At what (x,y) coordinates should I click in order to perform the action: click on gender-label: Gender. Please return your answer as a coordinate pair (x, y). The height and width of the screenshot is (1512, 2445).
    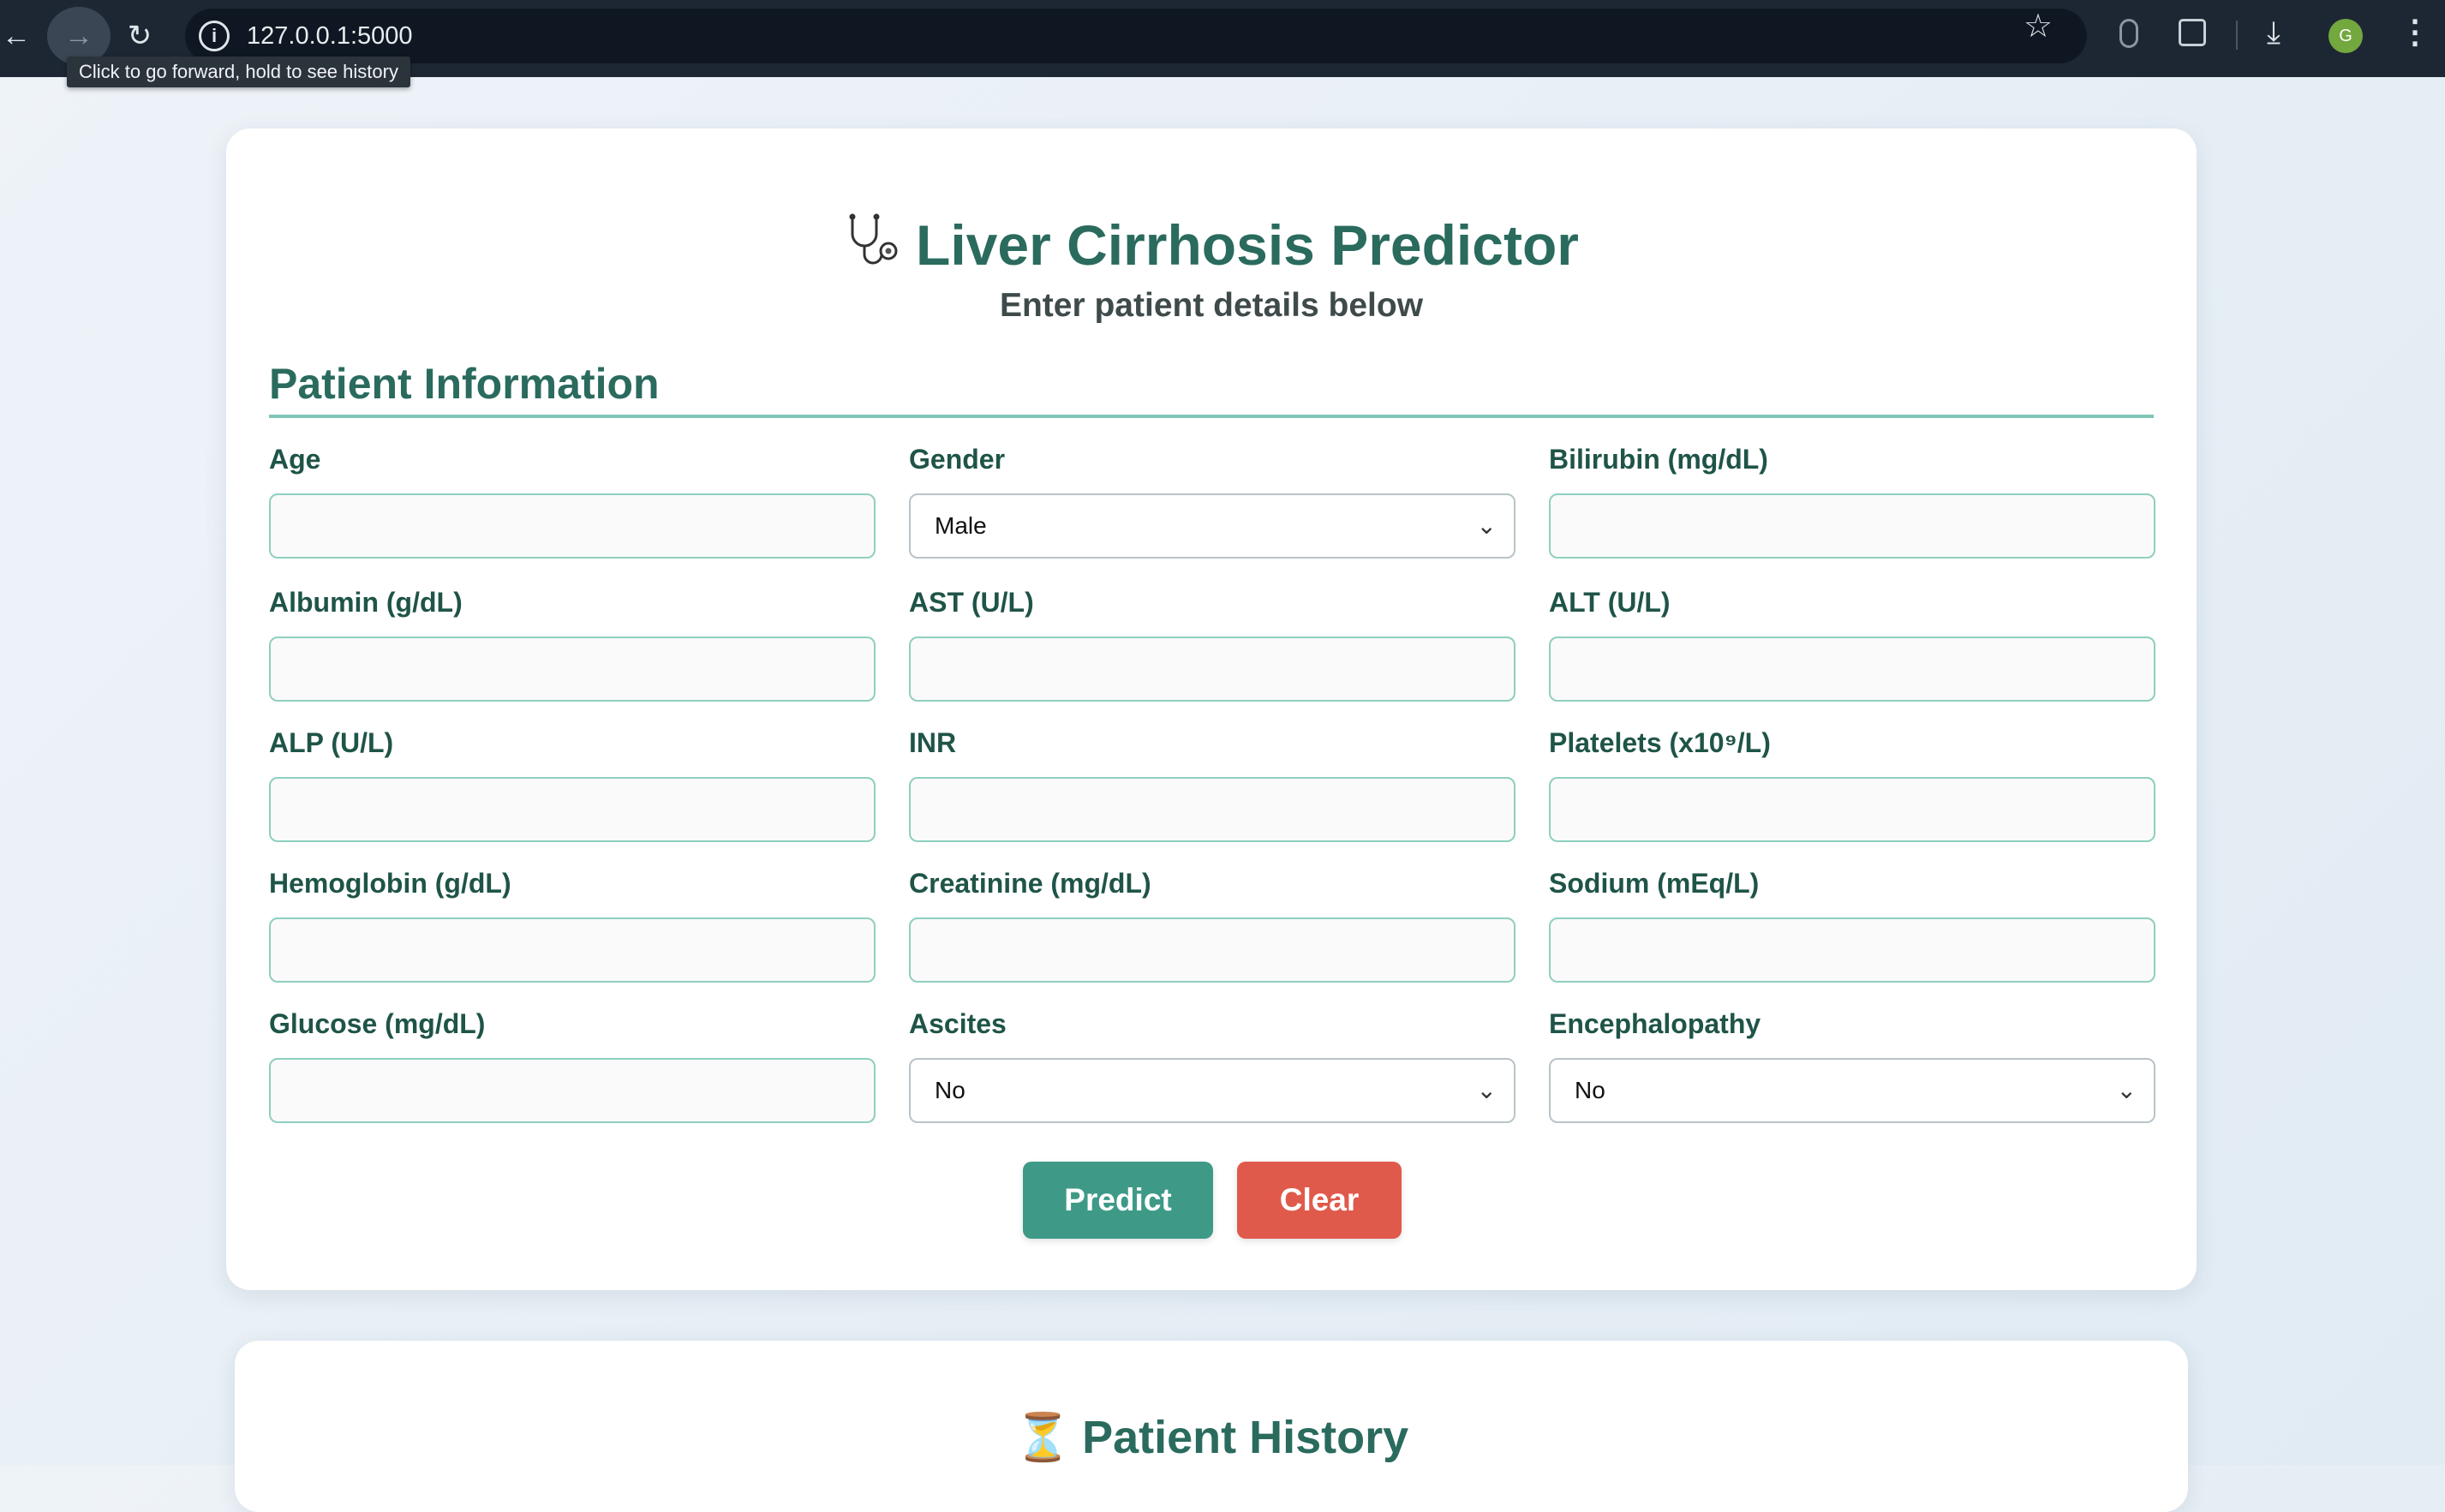
    Looking at the image, I should click on (958, 460).